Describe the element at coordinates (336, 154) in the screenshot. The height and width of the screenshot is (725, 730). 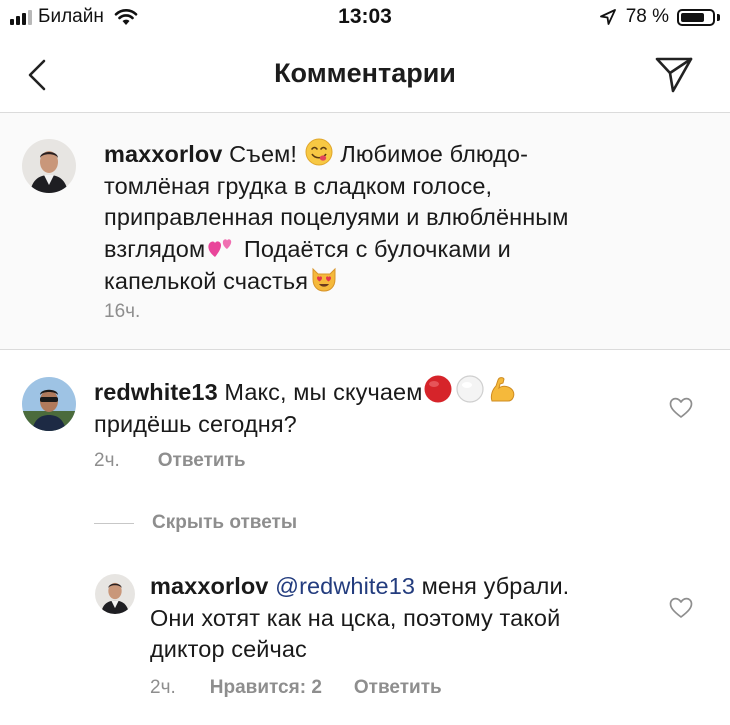
I see `caption-line: maxxorlov Съем! Любимое блюдо-` at that location.